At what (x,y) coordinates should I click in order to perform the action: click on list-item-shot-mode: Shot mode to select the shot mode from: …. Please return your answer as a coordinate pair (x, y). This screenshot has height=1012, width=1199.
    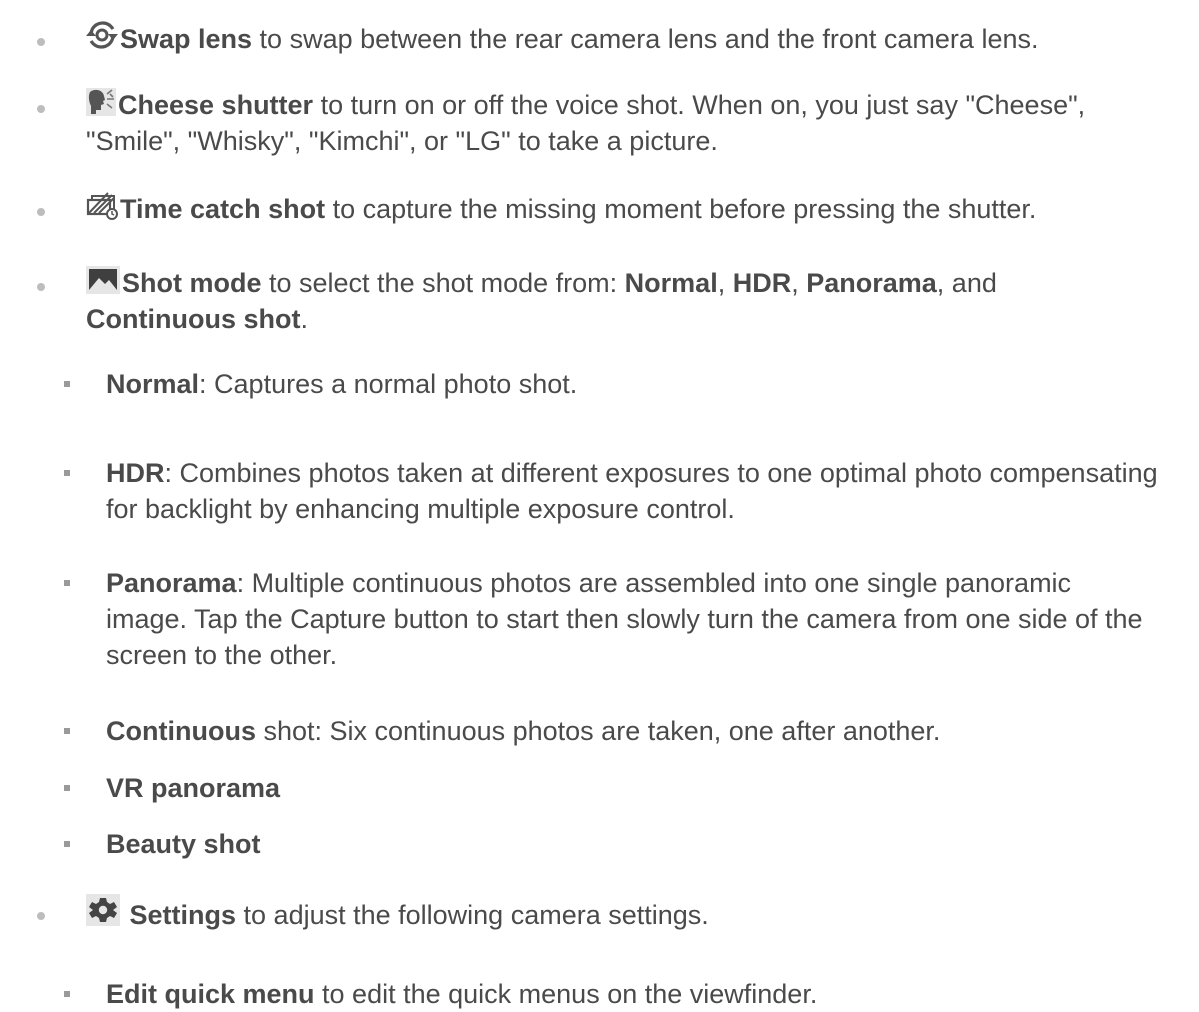
    Looking at the image, I should click on (579, 301).